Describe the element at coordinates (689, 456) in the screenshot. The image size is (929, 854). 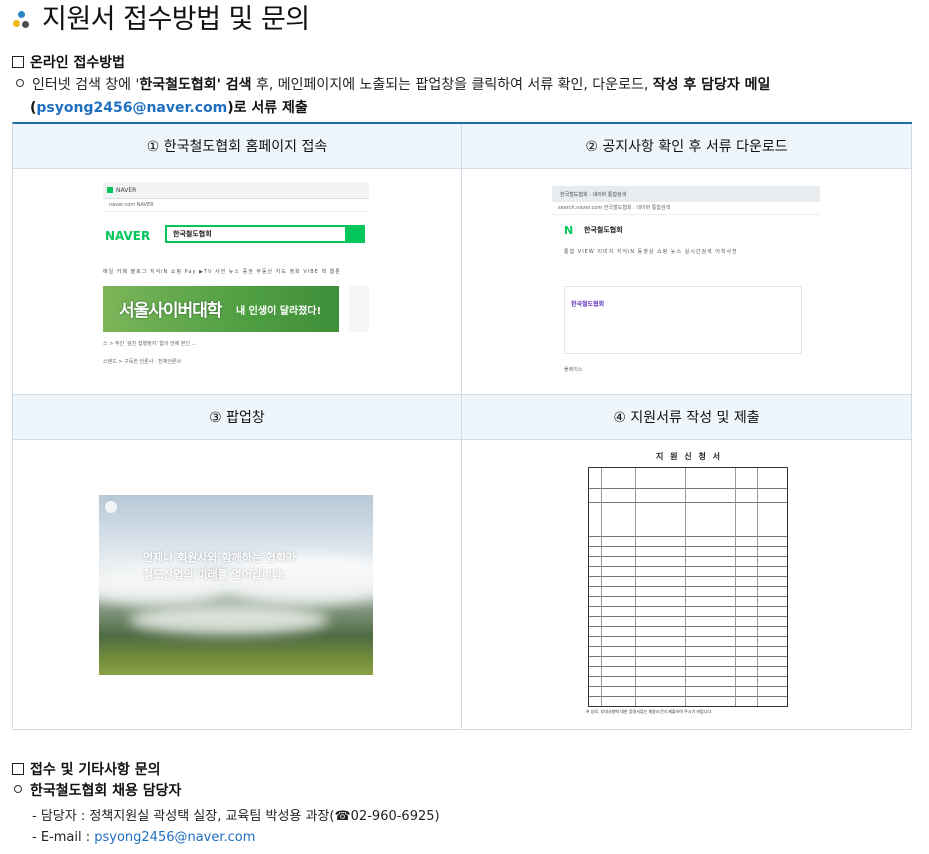
I see `form-title: 지 원 신 청 서` at that location.